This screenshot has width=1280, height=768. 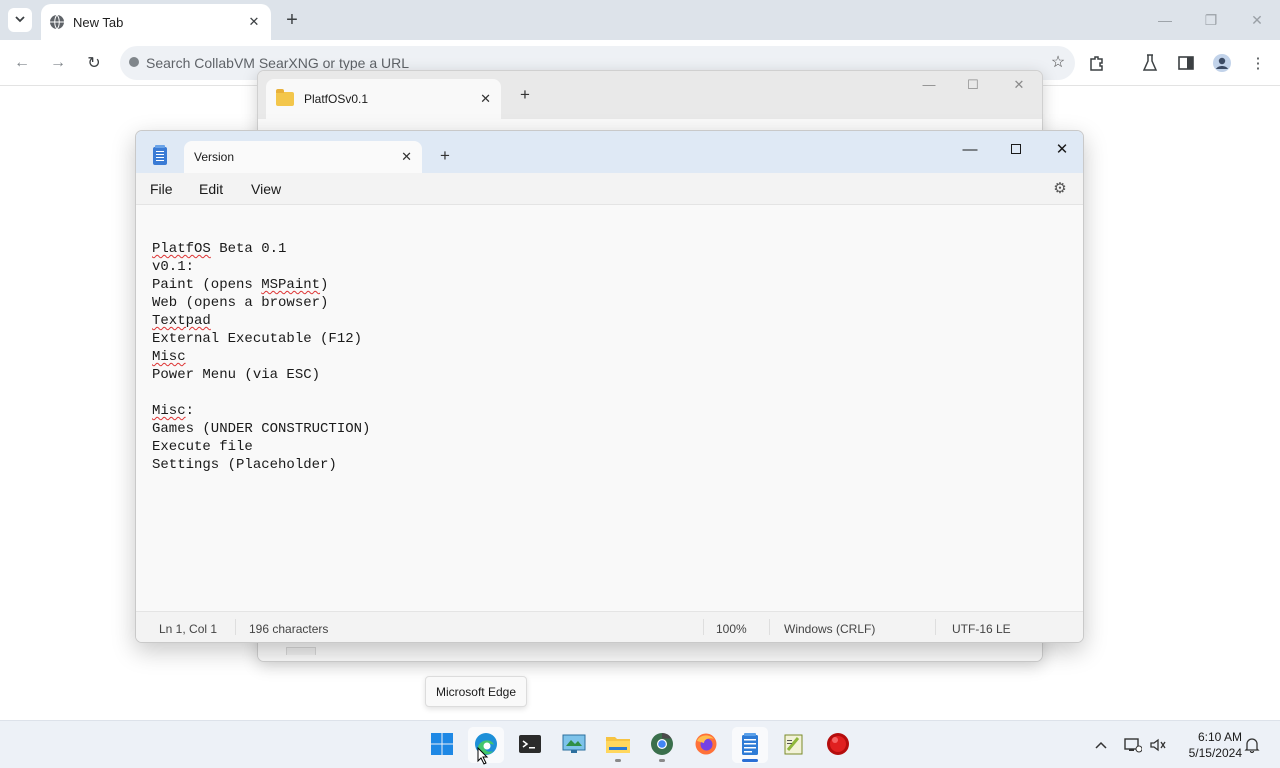 I want to click on settings-gear-icon: ⚙, so click(x=1060, y=189).